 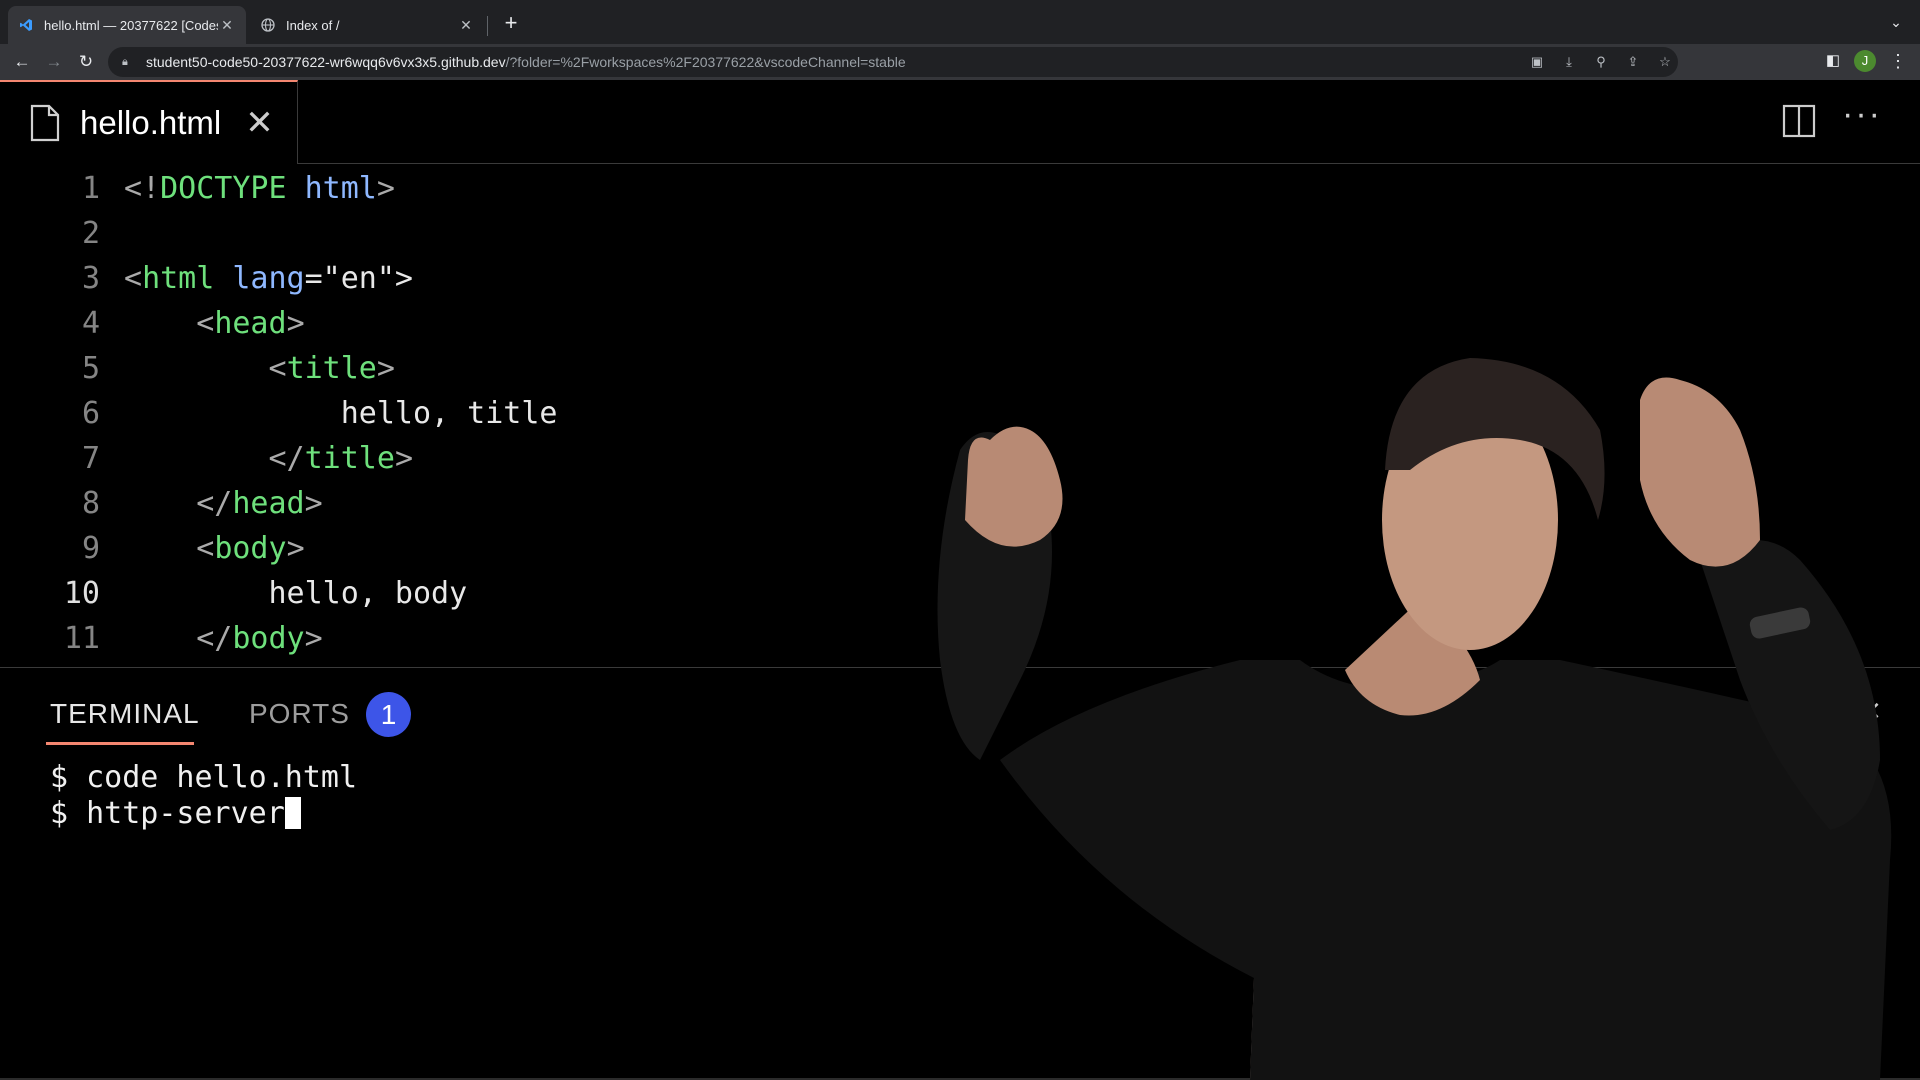 I want to click on install-app-icon: ⤓, so click(x=1569, y=62).